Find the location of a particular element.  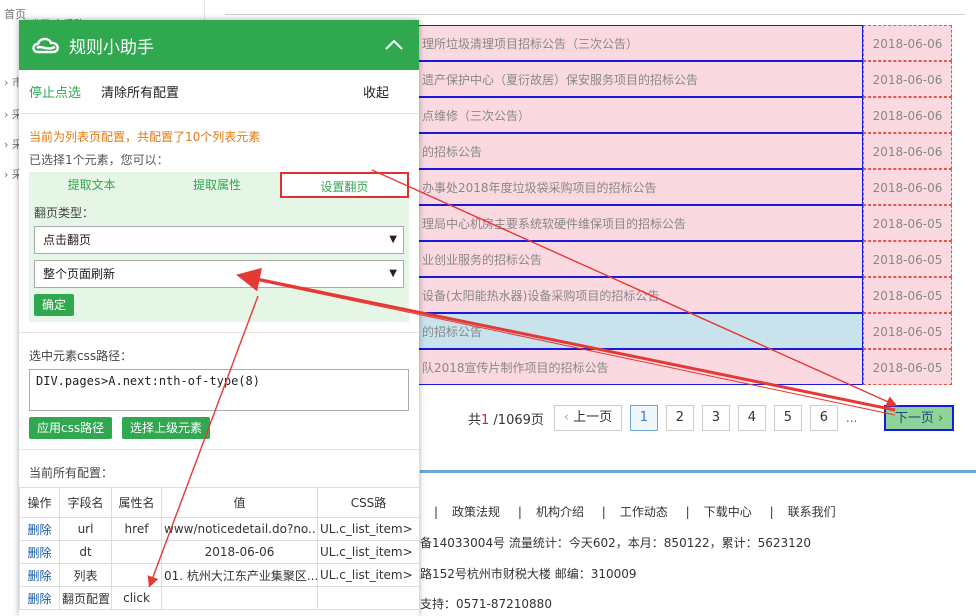

table-row: 删除 翻页配置 click is located at coordinates (219, 598).